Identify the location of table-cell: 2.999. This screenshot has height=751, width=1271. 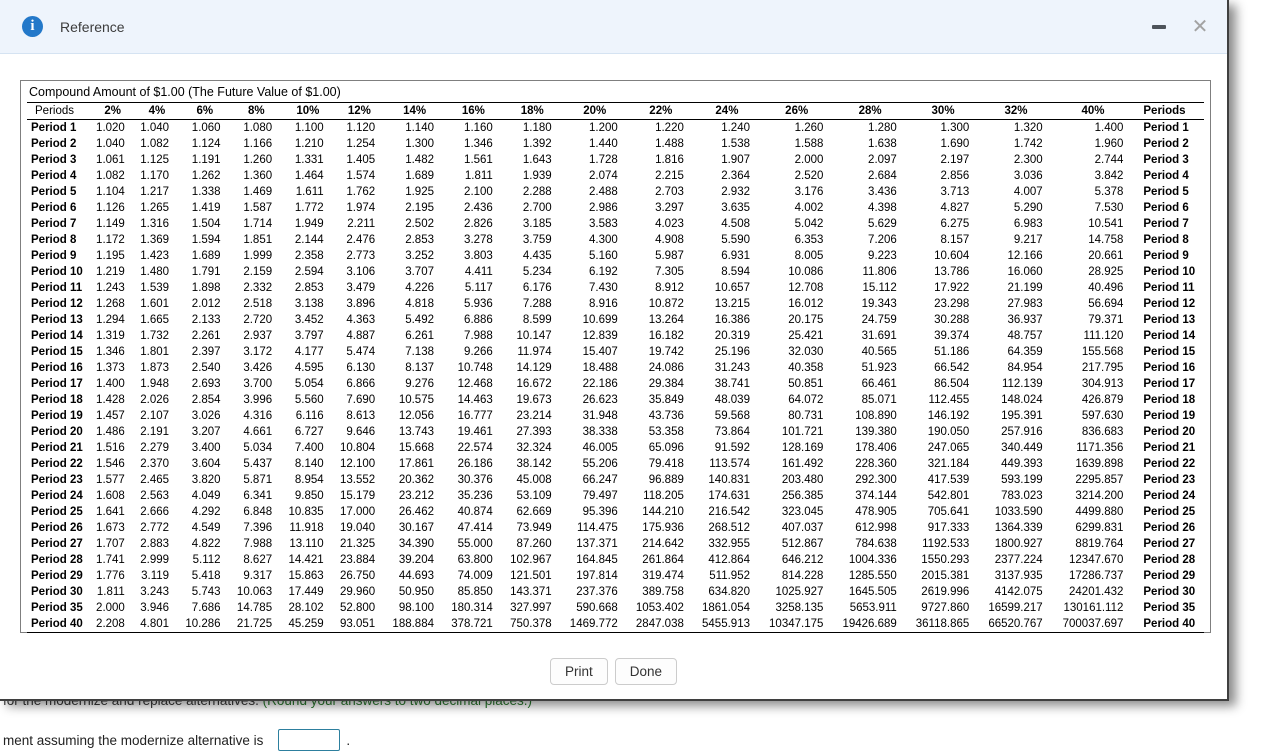
(155, 560).